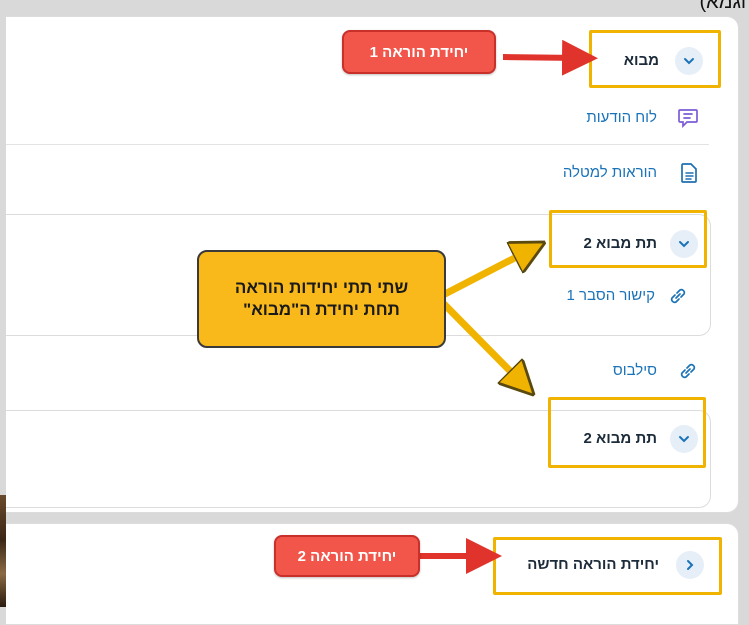 The width and height of the screenshot is (749, 625). I want to click on annotation-note-sub-units: שתי תתי יחידות הוראה תחת יחידת ה"מבוא", so click(321, 299).